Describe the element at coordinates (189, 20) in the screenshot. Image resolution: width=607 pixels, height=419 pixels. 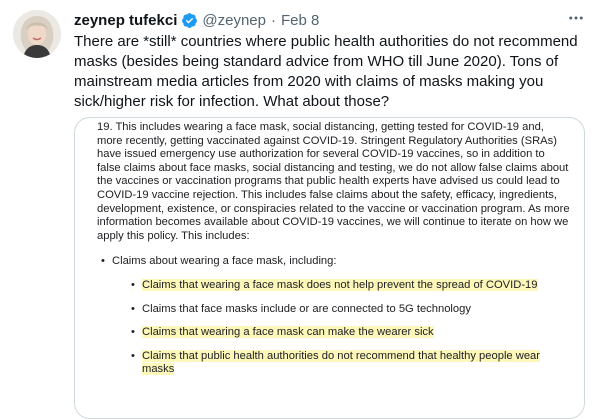
I see `verified-badge-icon` at that location.